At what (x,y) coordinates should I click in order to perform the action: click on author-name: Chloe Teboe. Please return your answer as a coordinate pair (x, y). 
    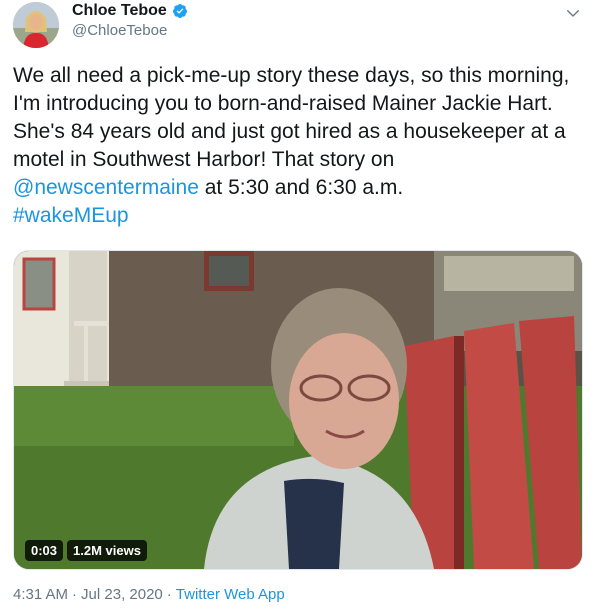
    Looking at the image, I should click on (119, 11).